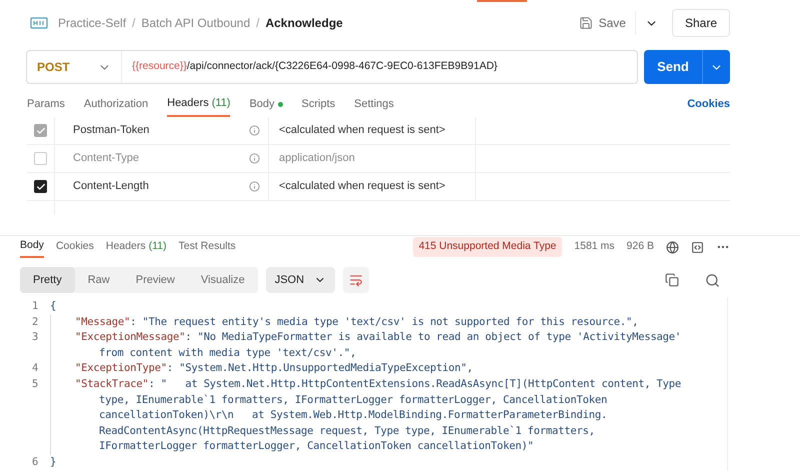 Image resolution: width=800 pixels, height=476 pixels. I want to click on globe-icon, so click(672, 247).